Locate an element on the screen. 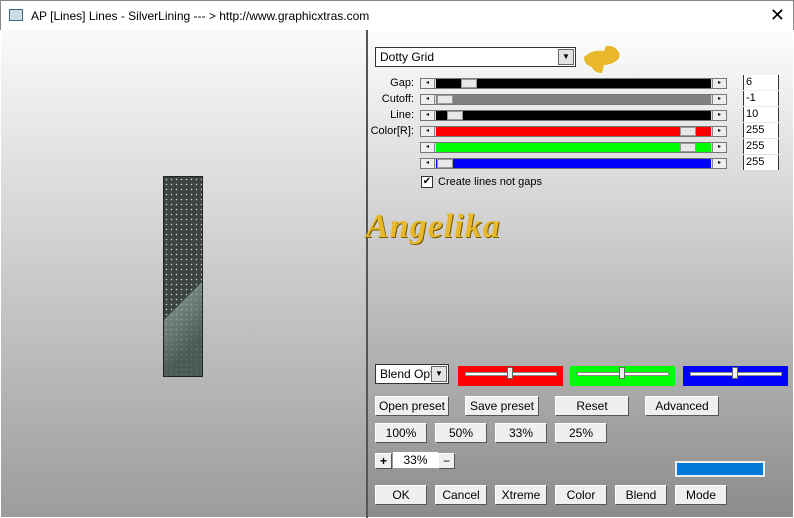  color-swatch is located at coordinates (720, 469).